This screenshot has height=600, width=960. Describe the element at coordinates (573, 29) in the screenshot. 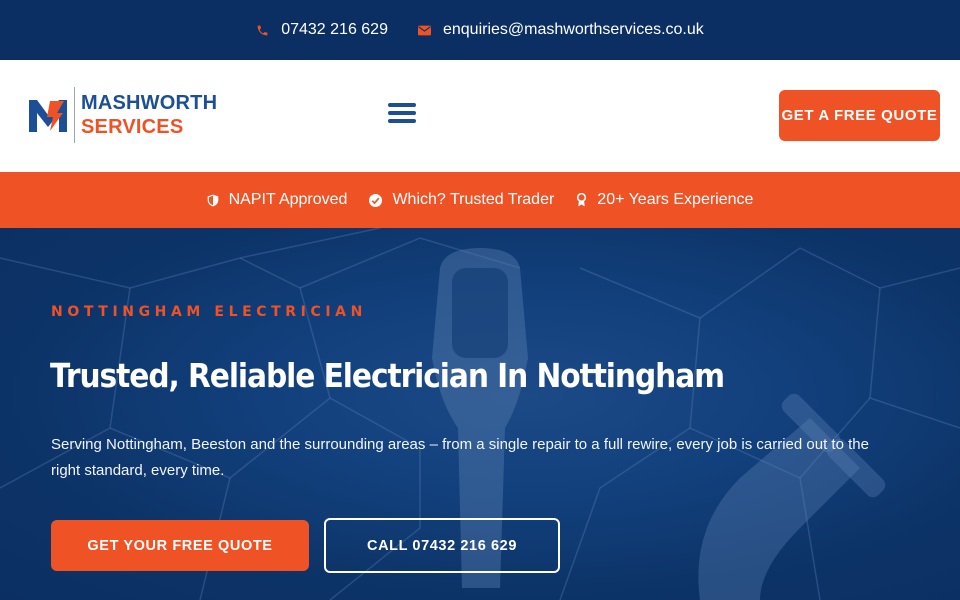

I see `email-address: enquiries@mashworthservices.co.uk` at that location.